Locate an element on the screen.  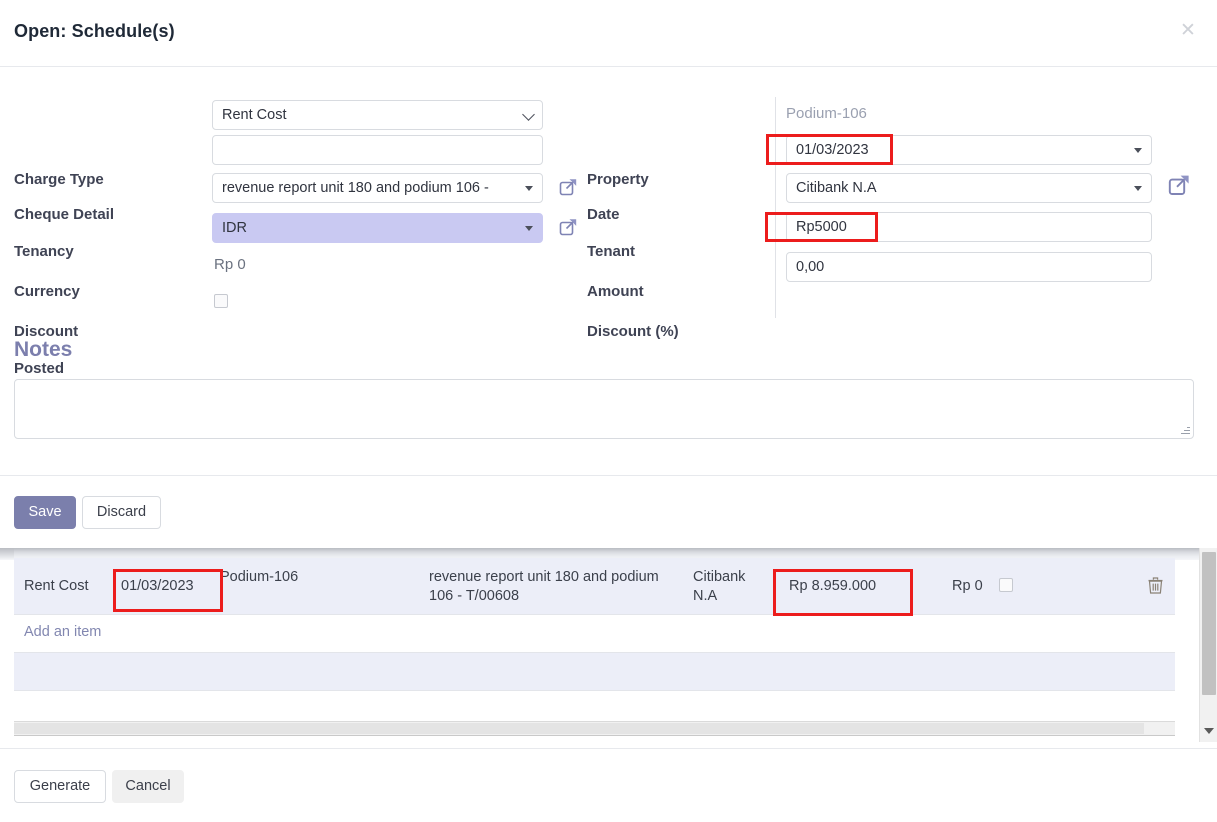
cell-property: Podium-106 is located at coordinates (259, 577).